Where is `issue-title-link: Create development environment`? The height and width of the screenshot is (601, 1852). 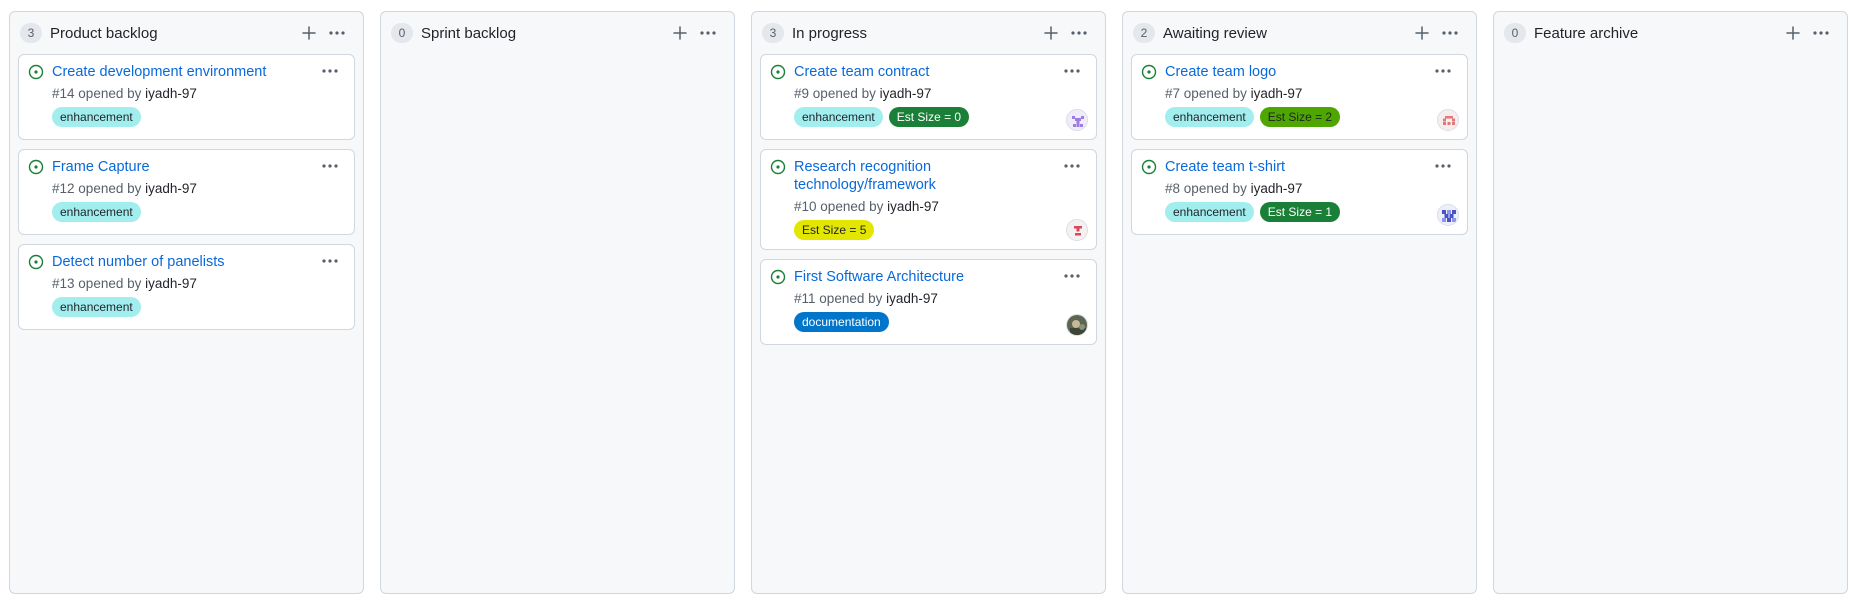 issue-title-link: Create development environment is located at coordinates (198, 72).